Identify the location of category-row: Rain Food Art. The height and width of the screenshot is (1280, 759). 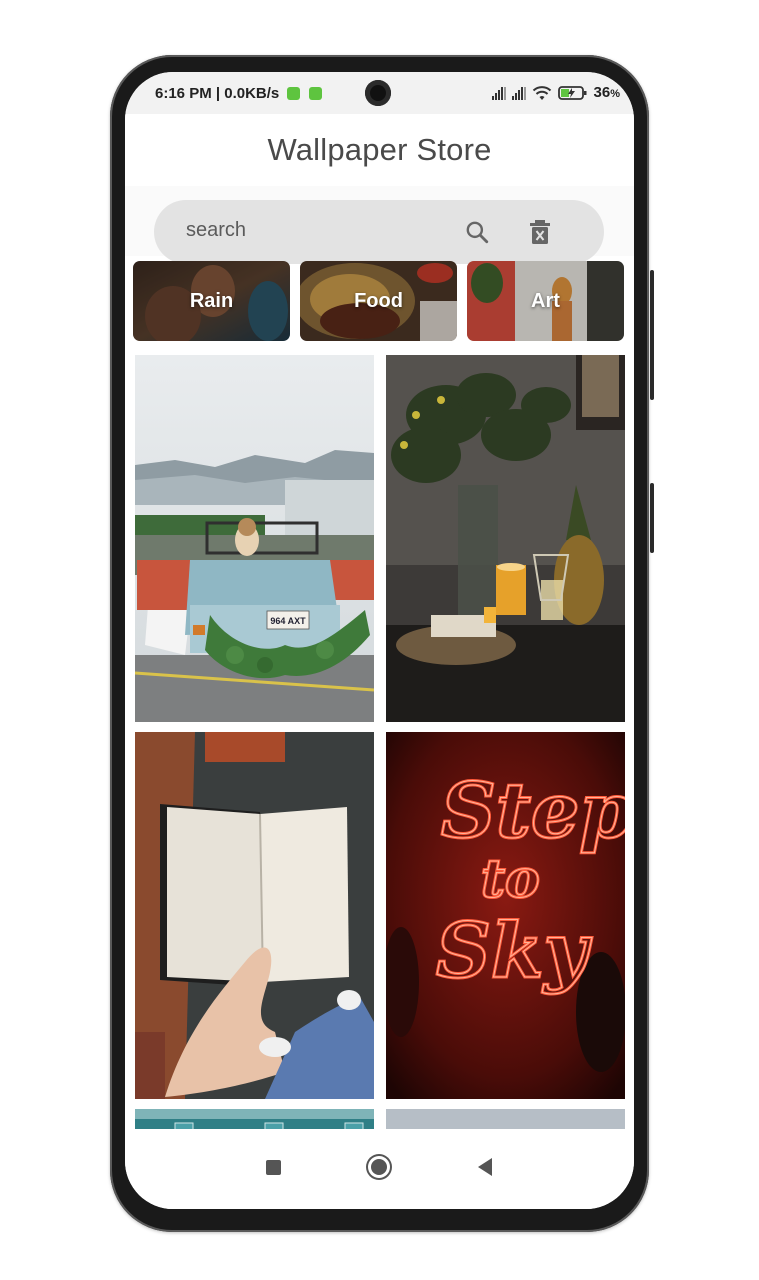
(379, 302).